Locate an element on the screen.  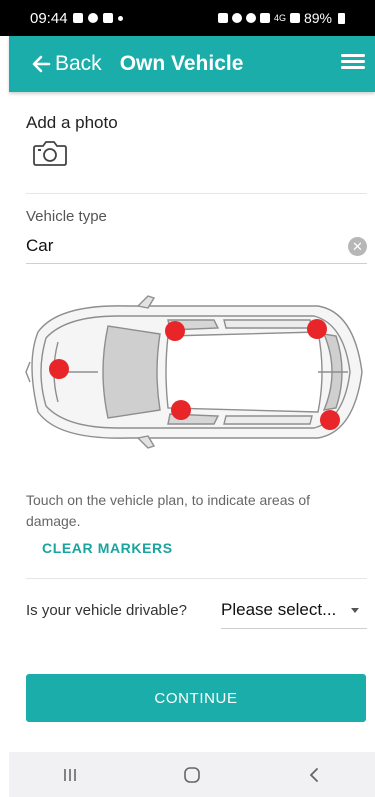
clear-vehicle-type-button: ✕ is located at coordinates (357, 246).